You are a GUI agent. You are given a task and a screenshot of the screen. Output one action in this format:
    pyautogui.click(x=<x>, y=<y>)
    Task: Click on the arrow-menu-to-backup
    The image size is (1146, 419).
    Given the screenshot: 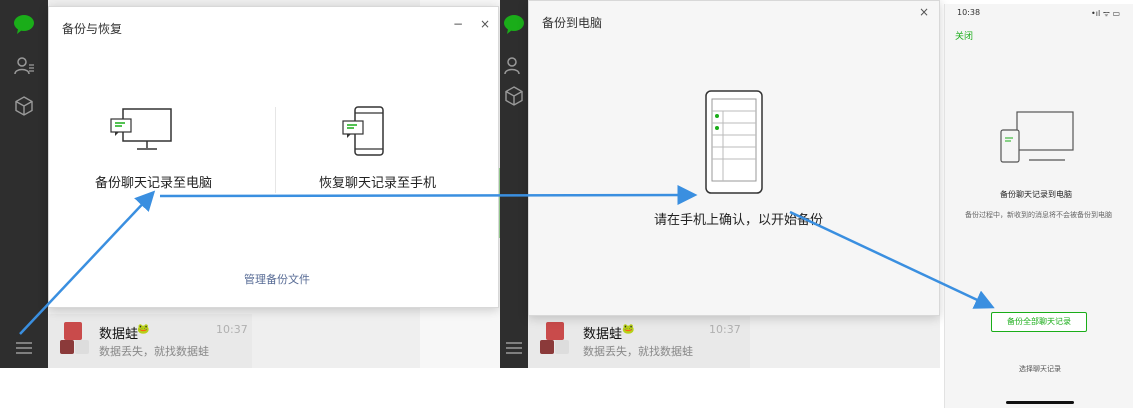 What is the action you would take?
    pyautogui.click(x=87, y=262)
    